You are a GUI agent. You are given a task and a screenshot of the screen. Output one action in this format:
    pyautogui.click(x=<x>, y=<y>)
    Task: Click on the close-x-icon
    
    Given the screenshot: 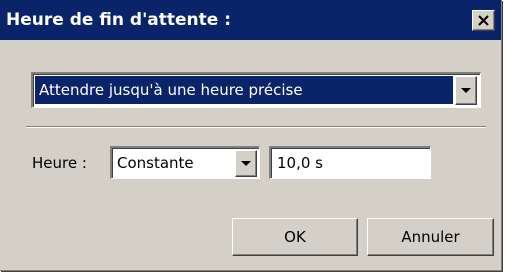 What is the action you would take?
    pyautogui.click(x=483, y=20)
    